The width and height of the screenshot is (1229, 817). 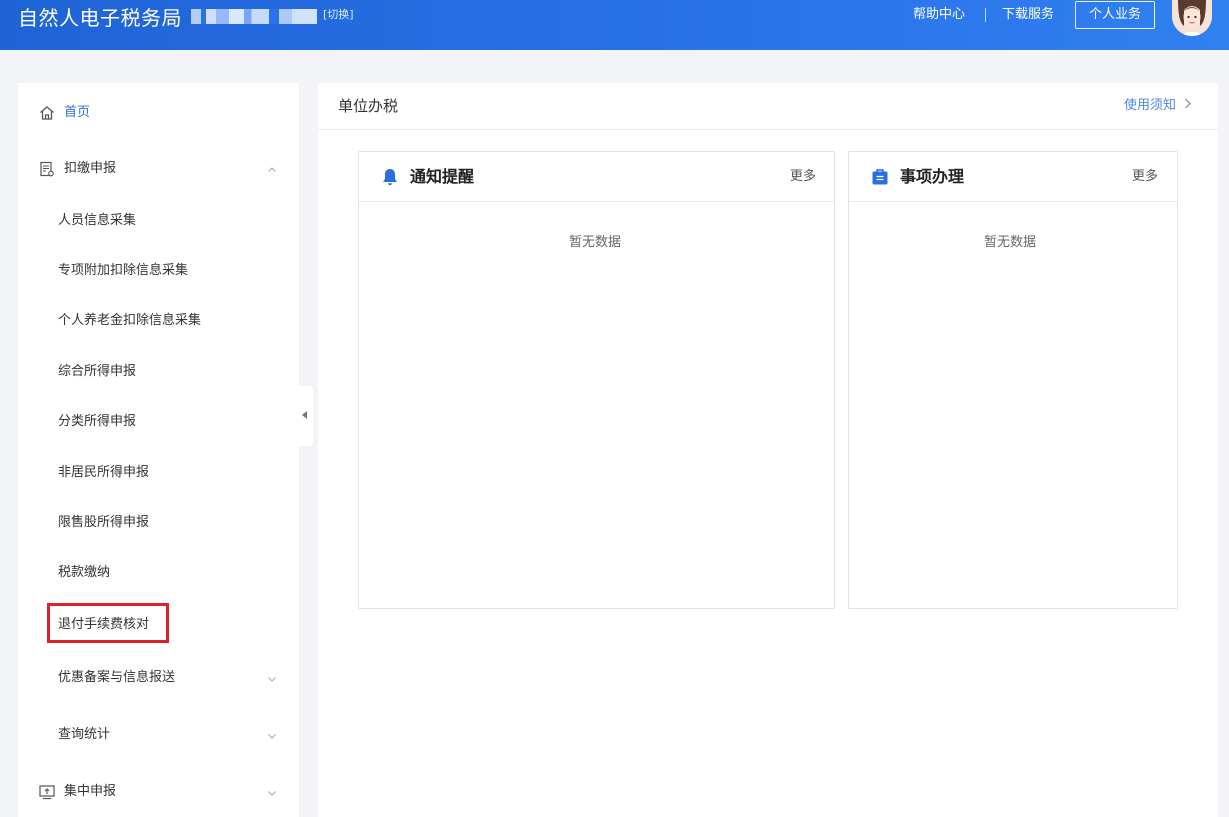 I want to click on document-icon, so click(x=47, y=169).